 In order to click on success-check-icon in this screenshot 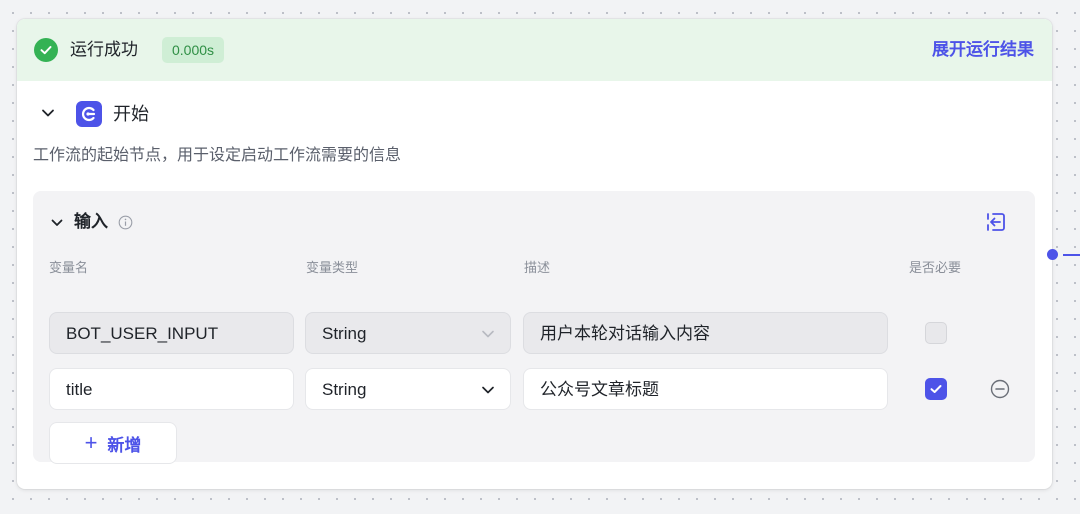, I will do `click(46, 50)`.